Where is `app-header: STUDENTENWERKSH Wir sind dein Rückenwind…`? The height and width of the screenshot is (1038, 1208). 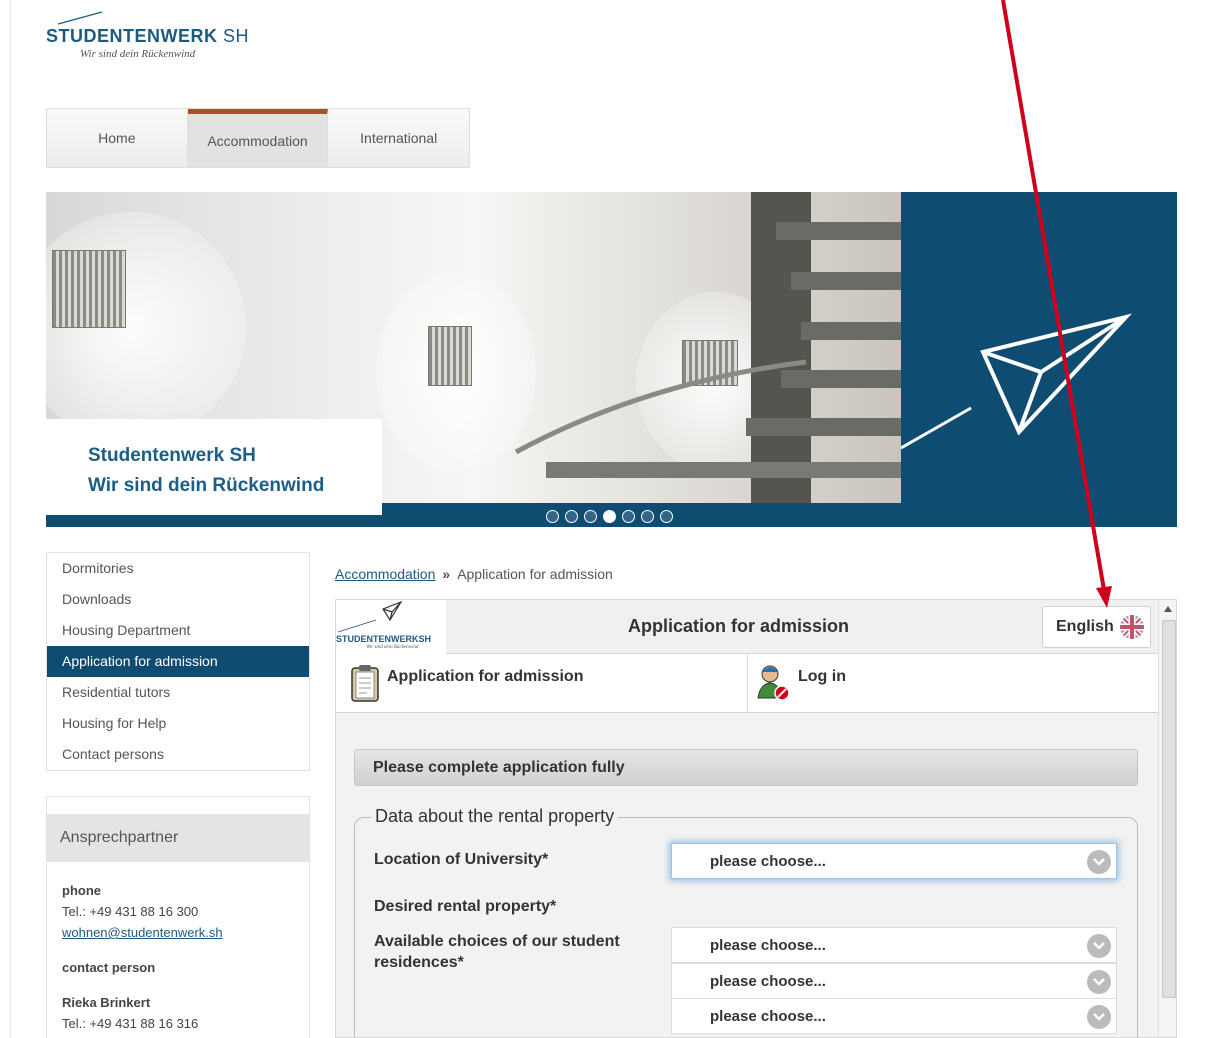
app-header: STUDENTENWERKSH Wir sind dein Rückenwind… is located at coordinates (747, 627).